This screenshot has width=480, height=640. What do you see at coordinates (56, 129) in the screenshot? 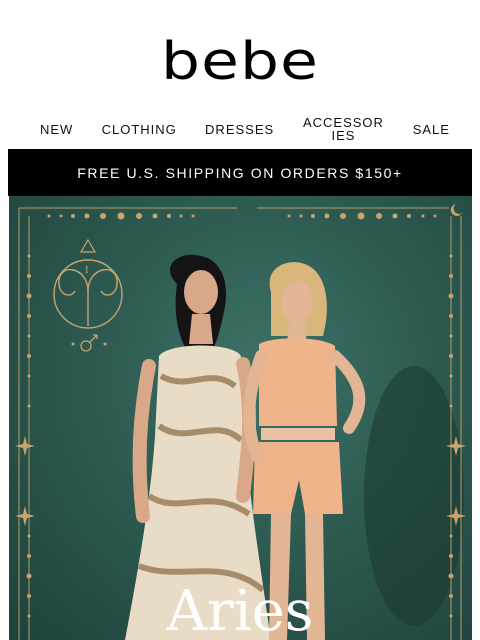
I see `nav-item-new: NEW` at bounding box center [56, 129].